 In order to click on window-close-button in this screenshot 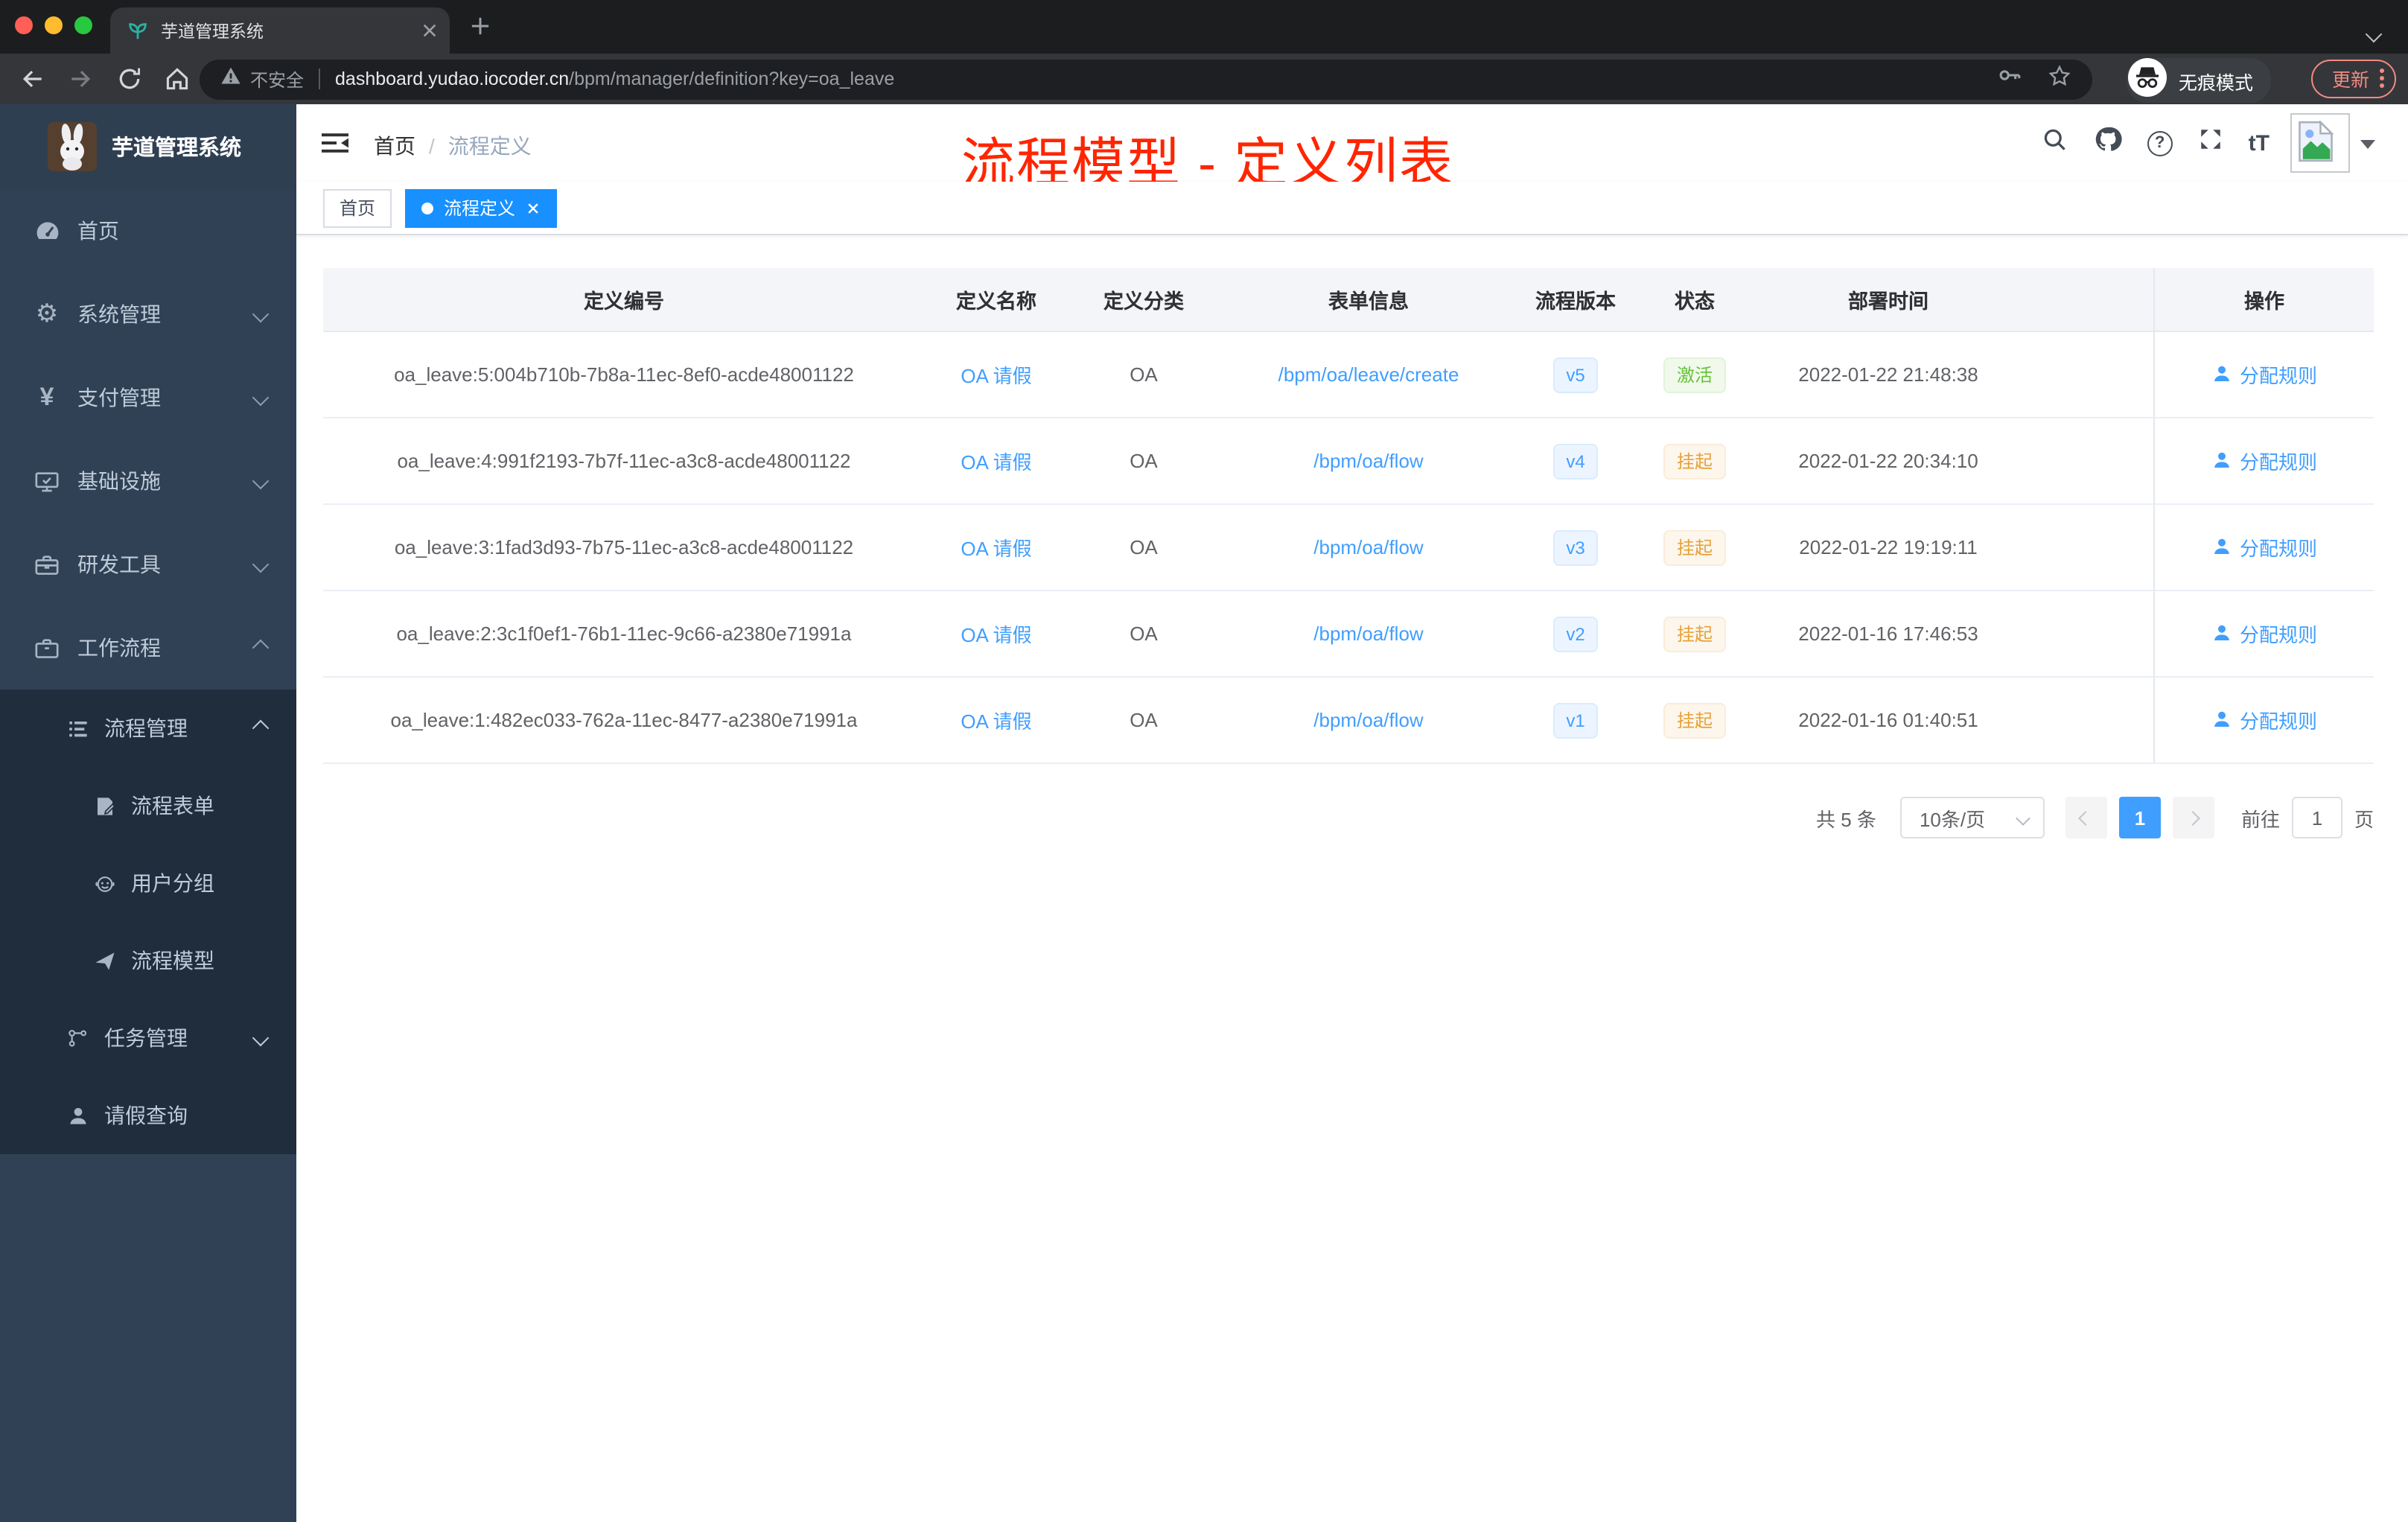, I will do `click(24, 25)`.